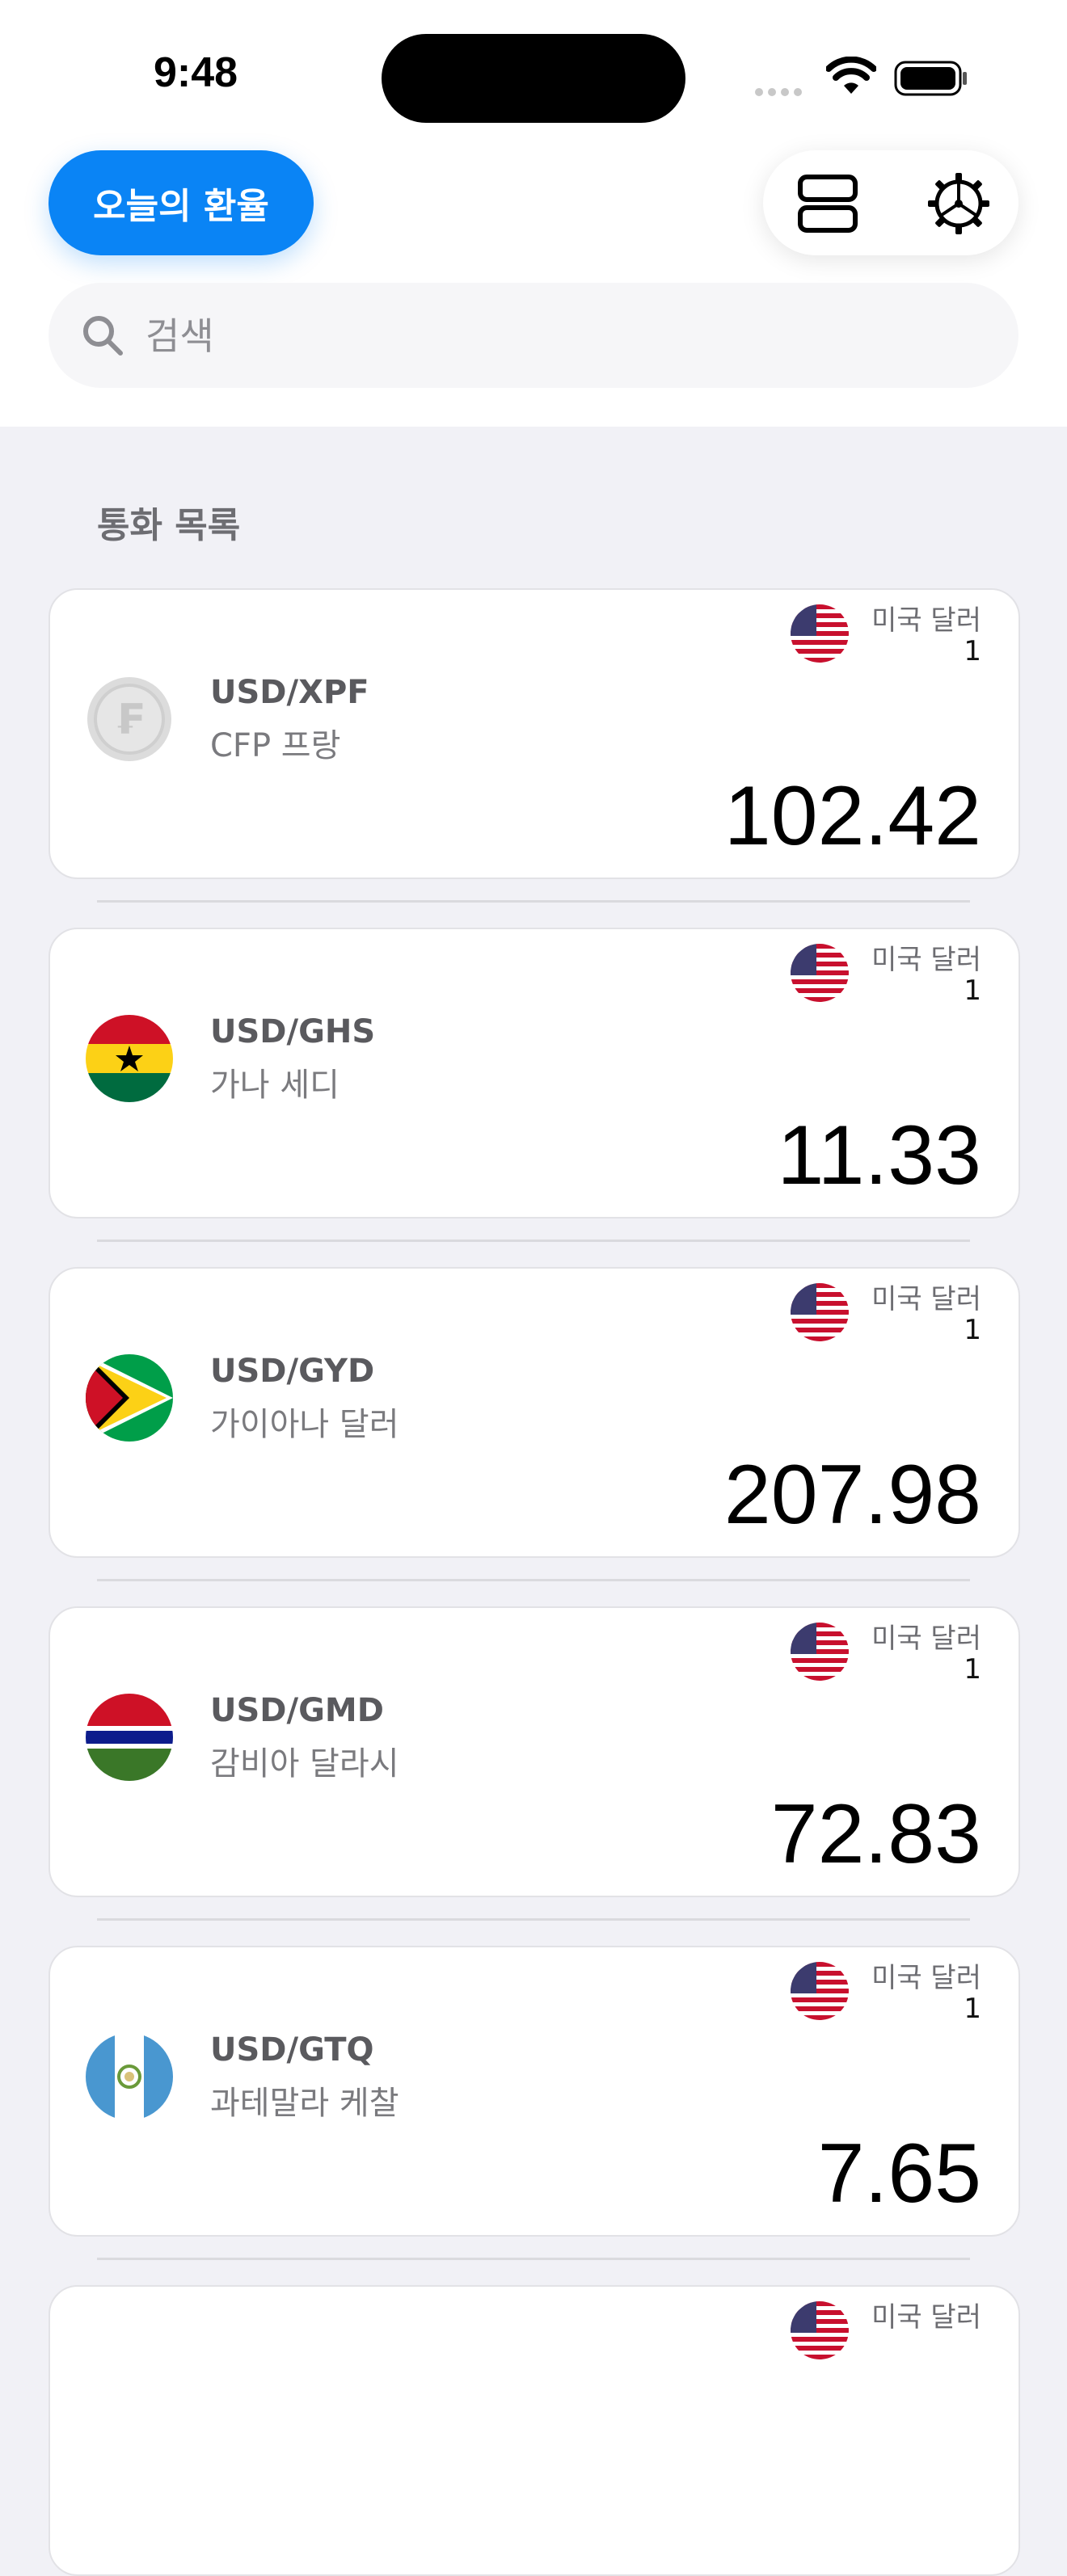 The width and height of the screenshot is (1067, 2576). Describe the element at coordinates (891, 202) in the screenshot. I see `toolbar` at that location.